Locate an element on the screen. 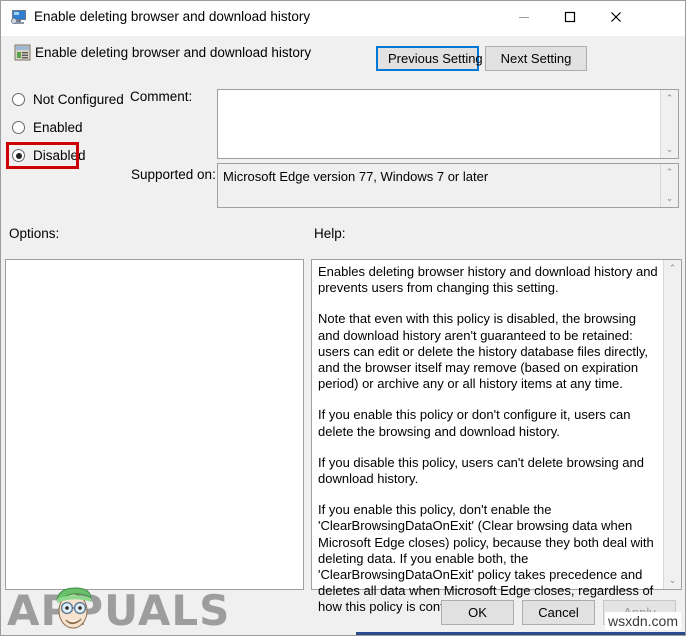 The width and height of the screenshot is (686, 636). wsxdn-watermark: wsxdn.com is located at coordinates (642, 621).